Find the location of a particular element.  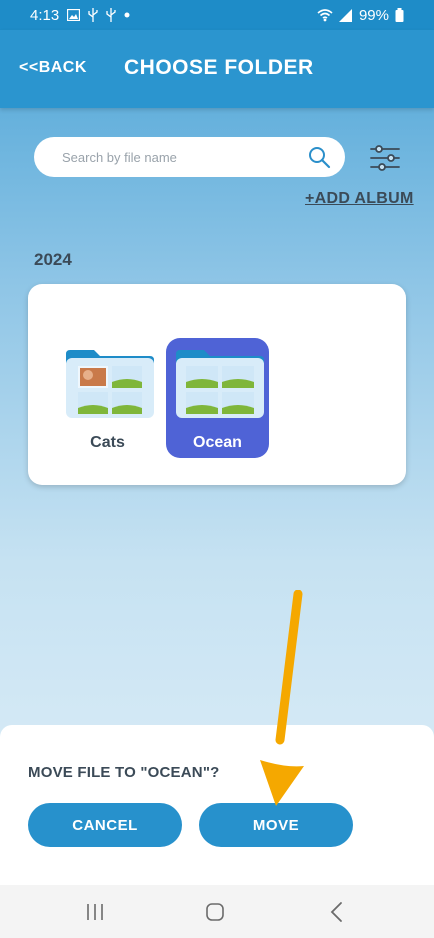

image-icon is located at coordinates (74, 15).